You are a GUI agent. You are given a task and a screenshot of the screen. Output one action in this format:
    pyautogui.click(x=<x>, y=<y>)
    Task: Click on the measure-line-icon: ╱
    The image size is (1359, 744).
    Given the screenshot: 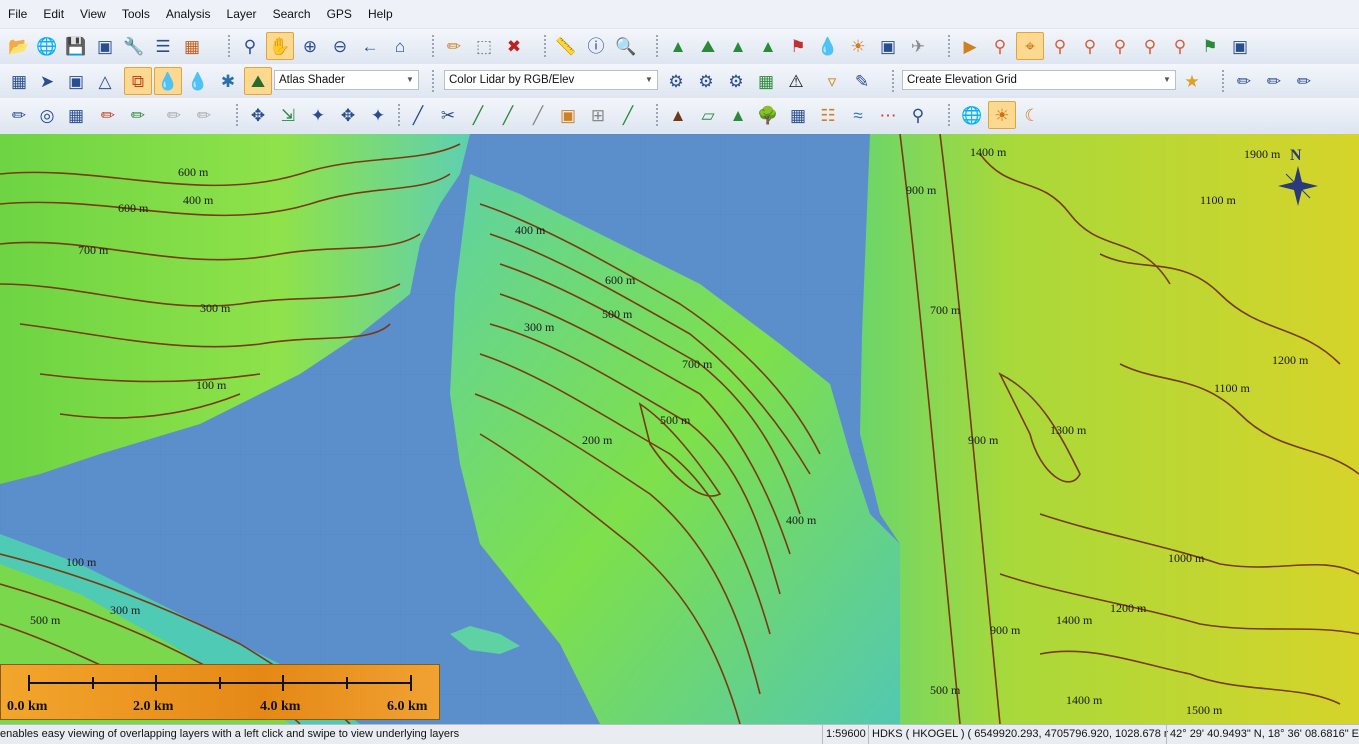 What is the action you would take?
    pyautogui.click(x=628, y=115)
    